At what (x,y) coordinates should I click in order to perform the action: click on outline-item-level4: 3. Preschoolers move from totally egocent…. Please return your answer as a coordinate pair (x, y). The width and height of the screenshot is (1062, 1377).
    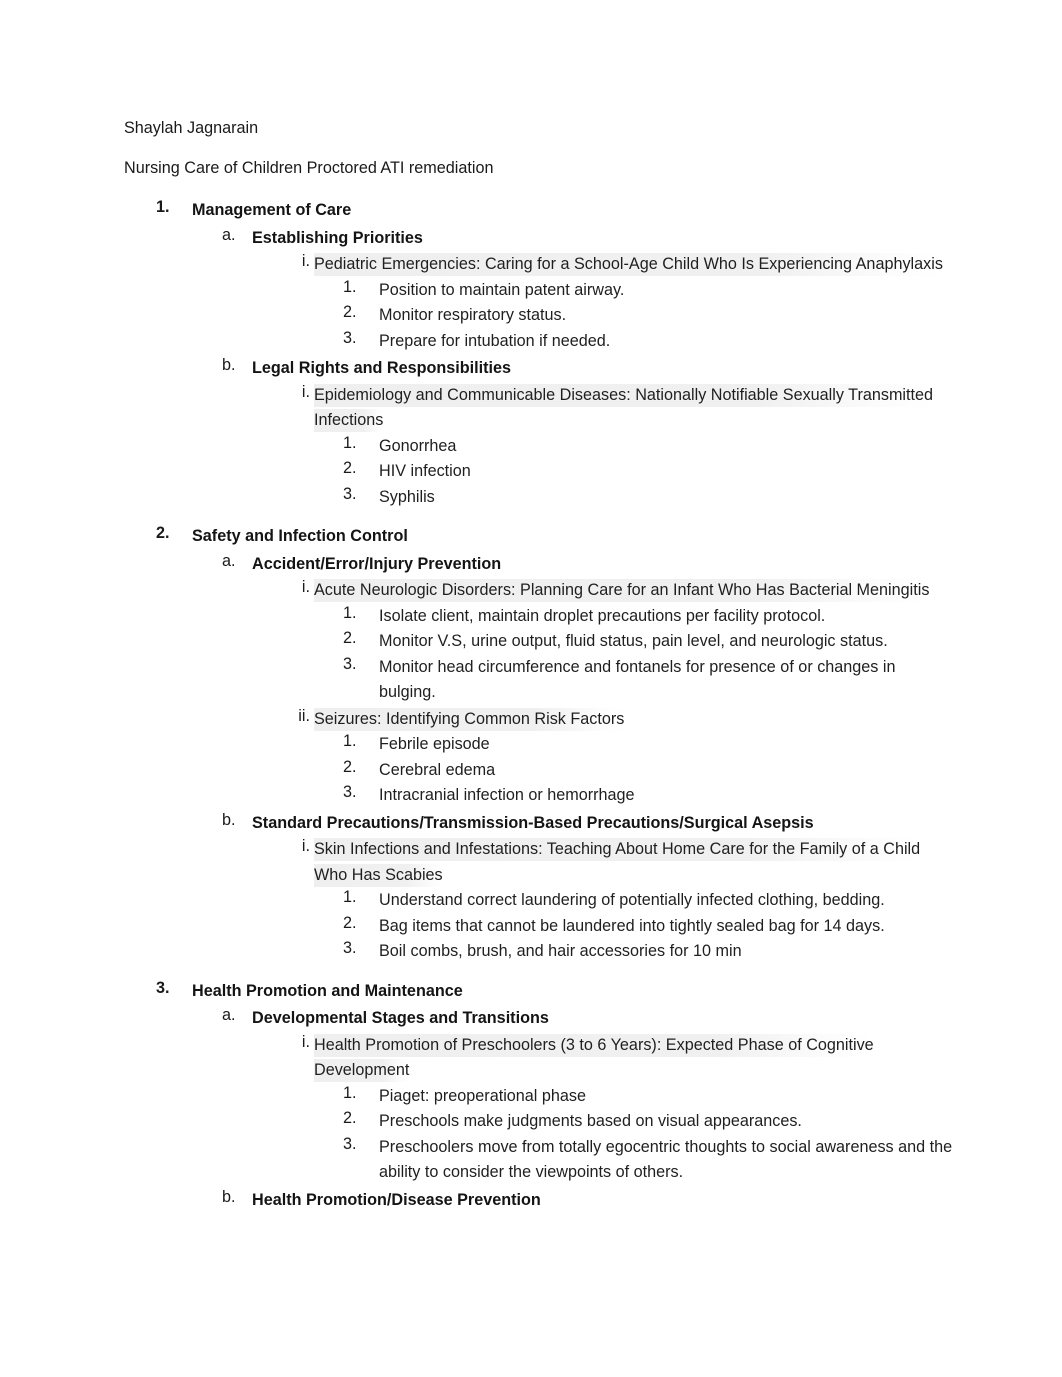
    Looking at the image, I should click on (648, 1160).